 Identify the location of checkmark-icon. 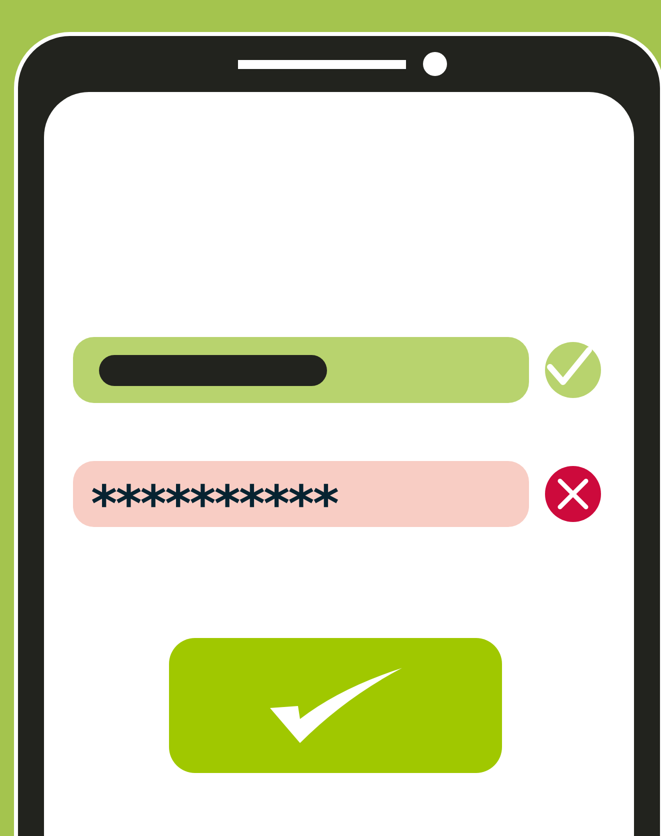
(336, 705).